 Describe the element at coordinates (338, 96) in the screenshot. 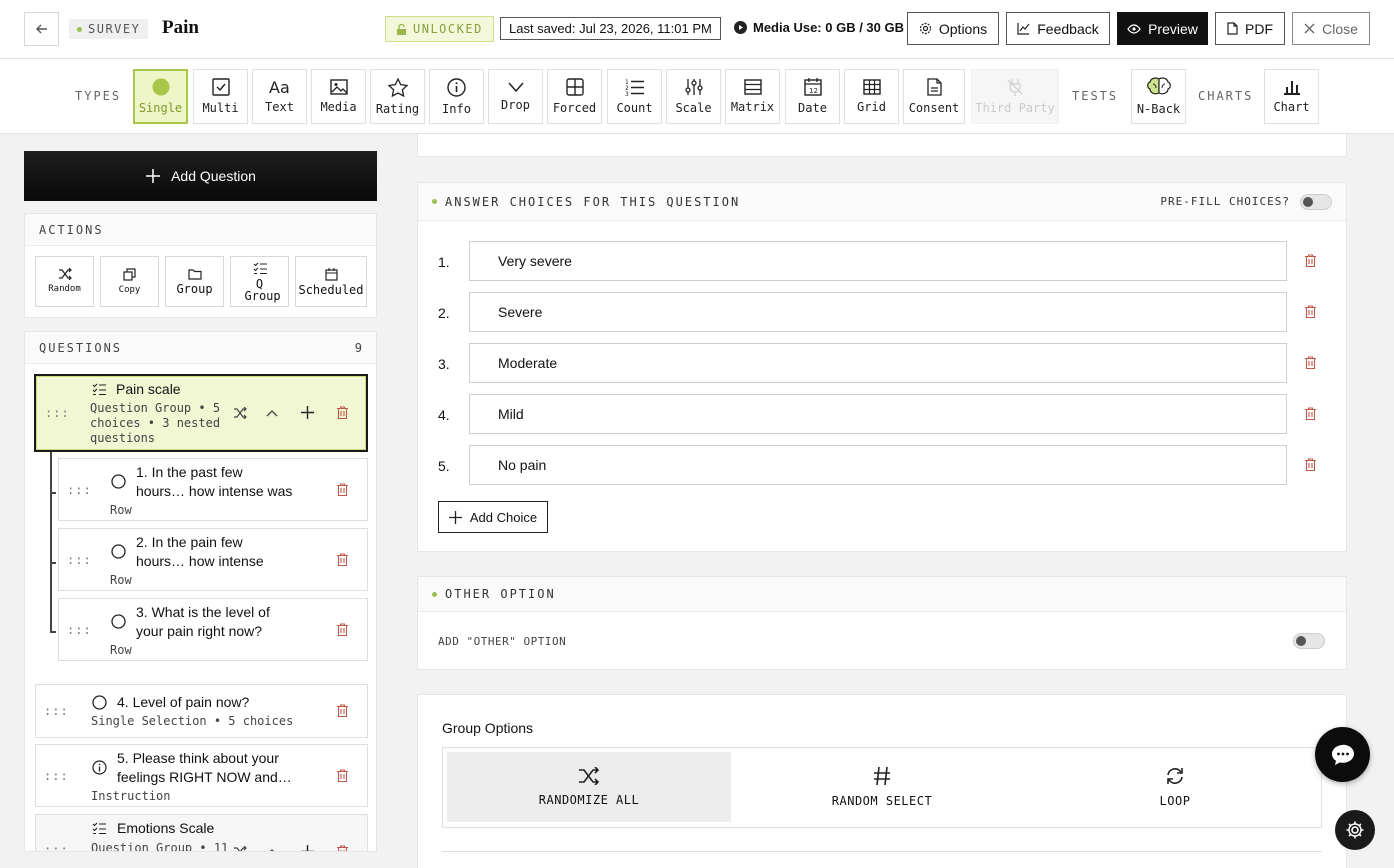

I see `type-media-button: Media` at that location.